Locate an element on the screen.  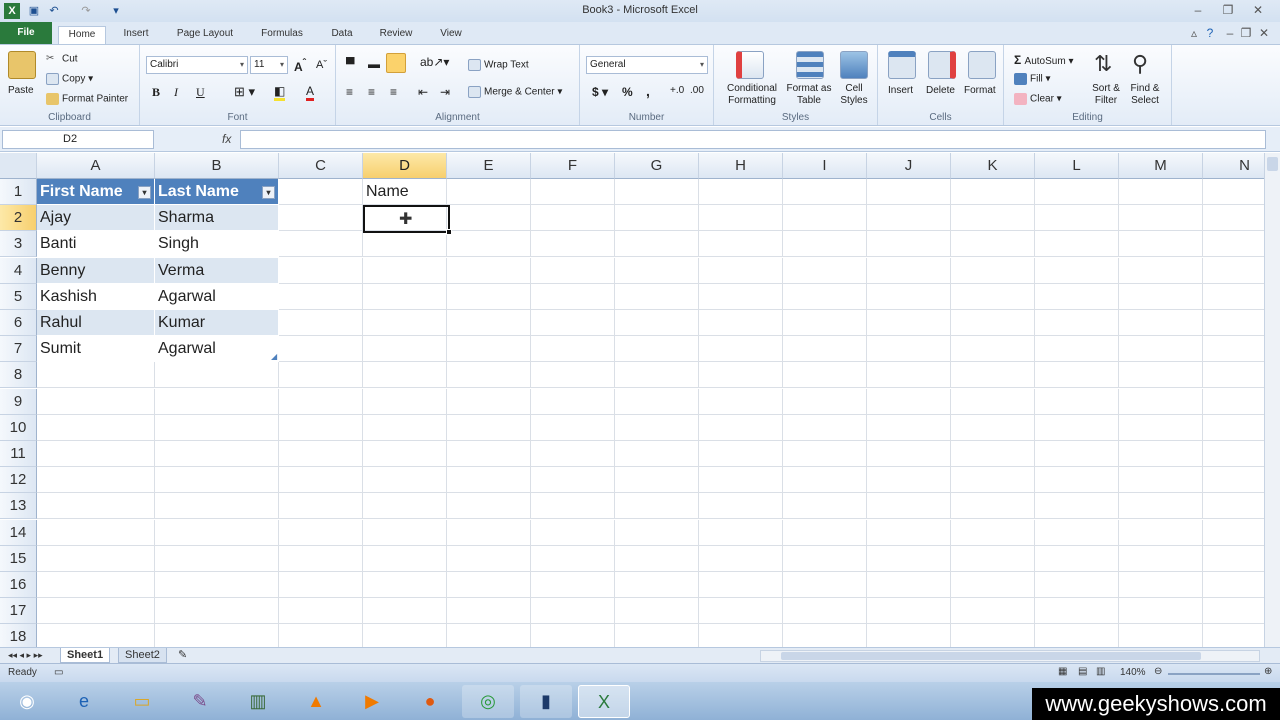
cell-k18 is located at coordinates (993, 635).